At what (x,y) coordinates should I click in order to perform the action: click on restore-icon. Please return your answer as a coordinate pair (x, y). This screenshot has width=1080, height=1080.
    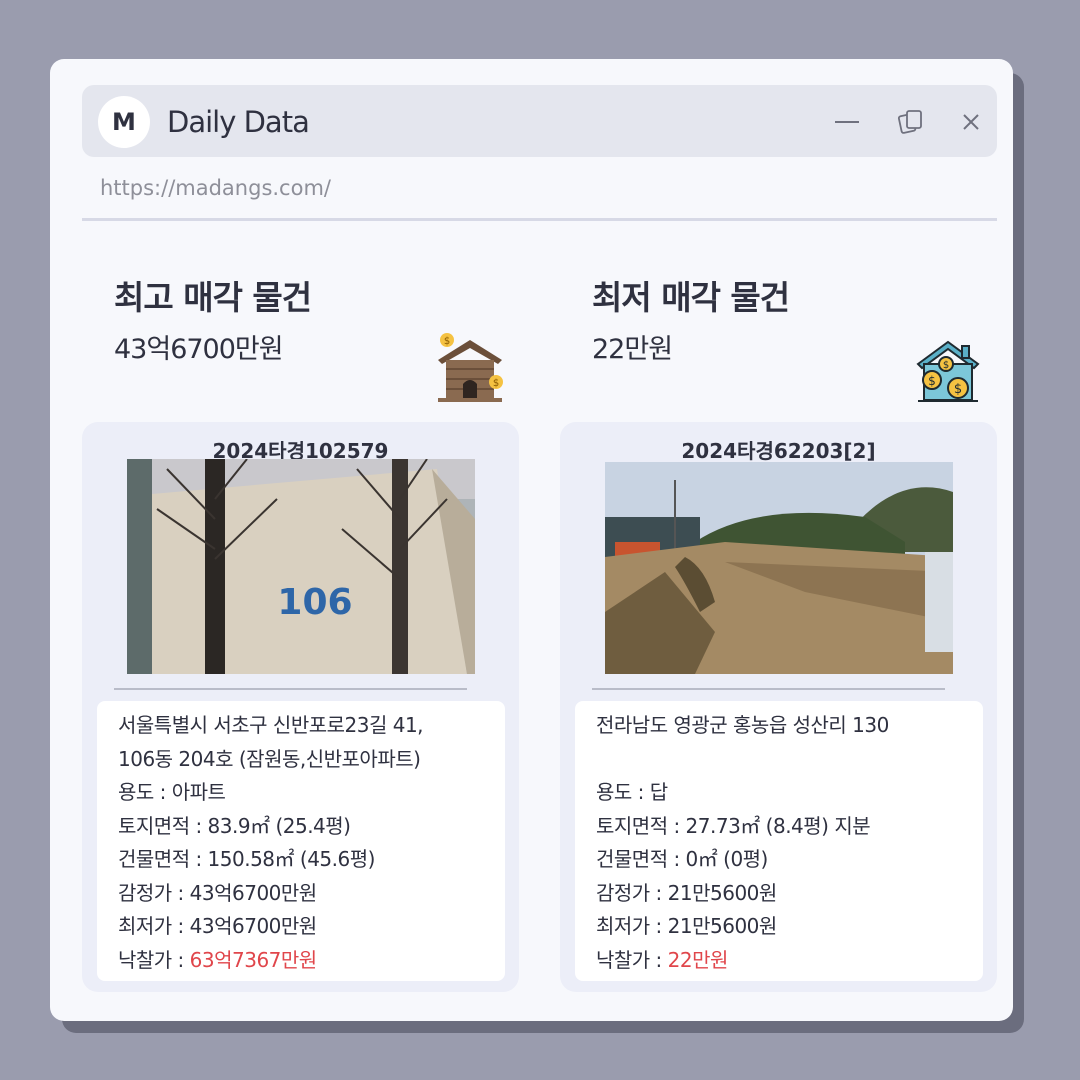
    Looking at the image, I should click on (909, 122).